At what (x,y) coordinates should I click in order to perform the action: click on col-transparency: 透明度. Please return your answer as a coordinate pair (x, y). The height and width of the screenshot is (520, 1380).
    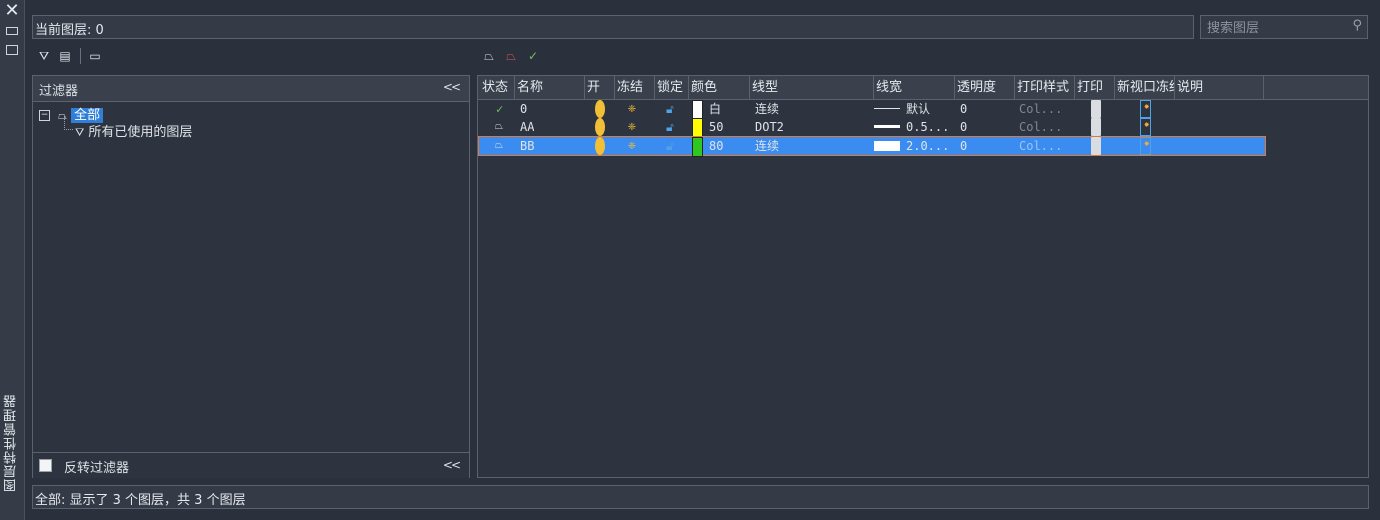
    Looking at the image, I should click on (985, 87).